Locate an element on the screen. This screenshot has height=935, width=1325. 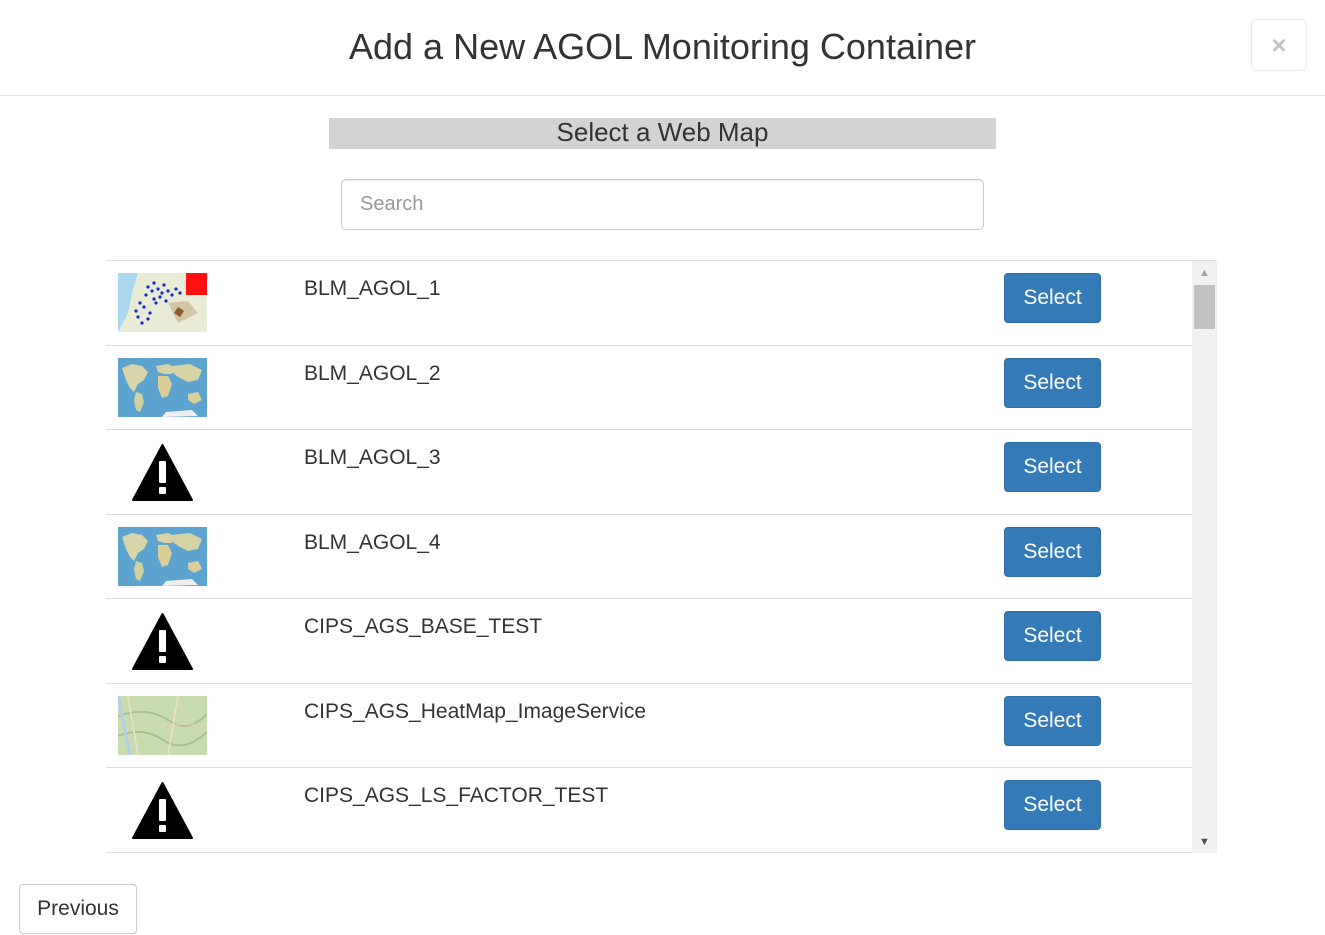
webmap-name: CIPS_AGS_HeatMap_ImageService is located at coordinates (475, 711).